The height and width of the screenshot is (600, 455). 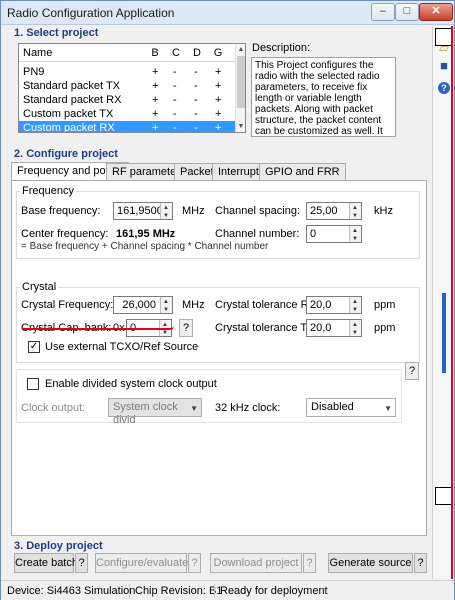 I want to click on list-item: Custom packet TX + - - +, so click(x=127, y=114).